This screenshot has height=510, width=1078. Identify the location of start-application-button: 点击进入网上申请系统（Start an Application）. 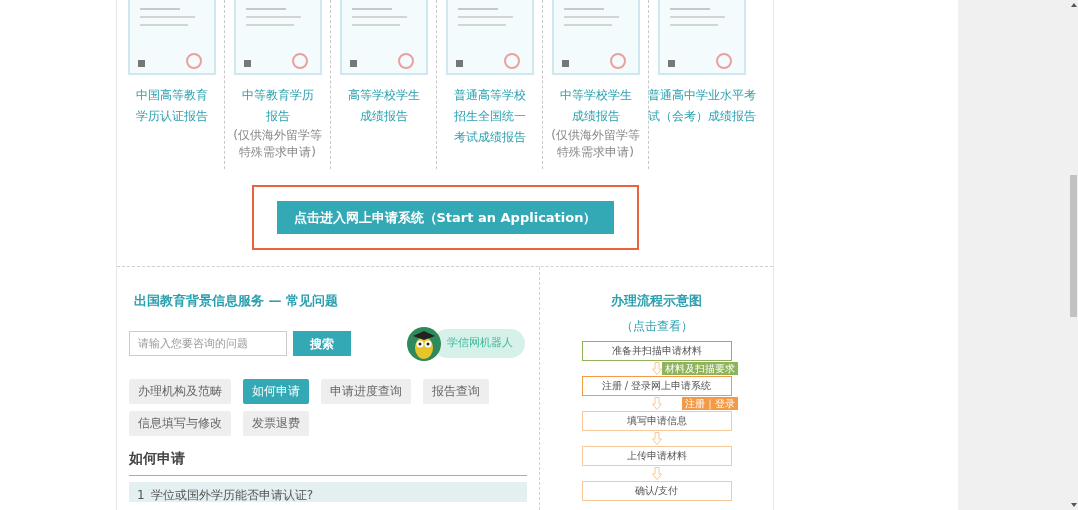
(445, 217).